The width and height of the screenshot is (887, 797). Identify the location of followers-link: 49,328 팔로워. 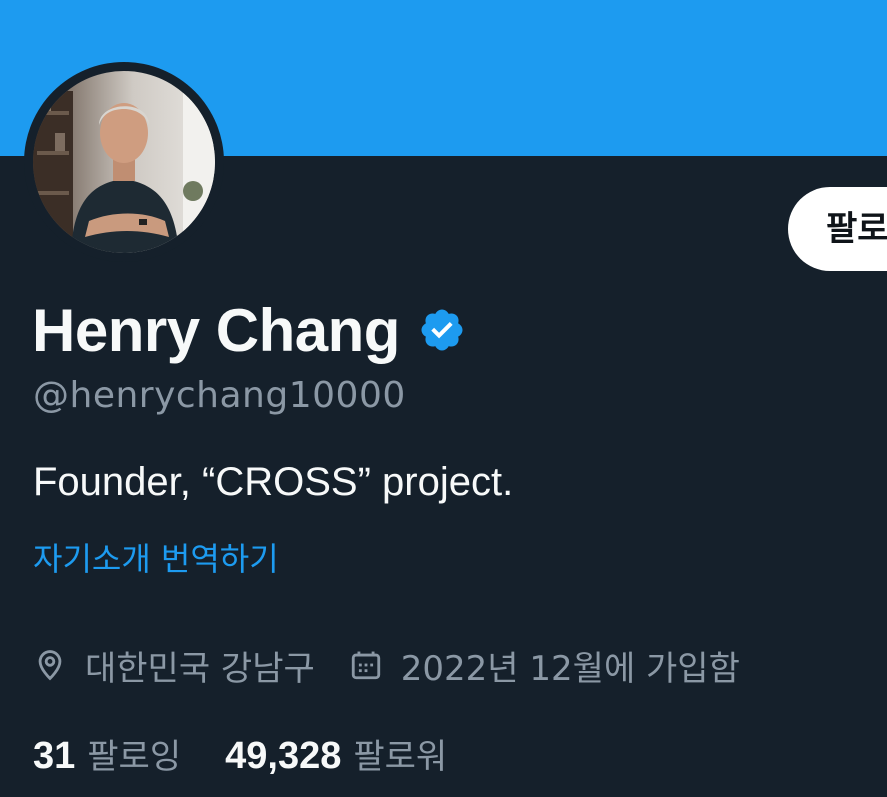
(336, 753).